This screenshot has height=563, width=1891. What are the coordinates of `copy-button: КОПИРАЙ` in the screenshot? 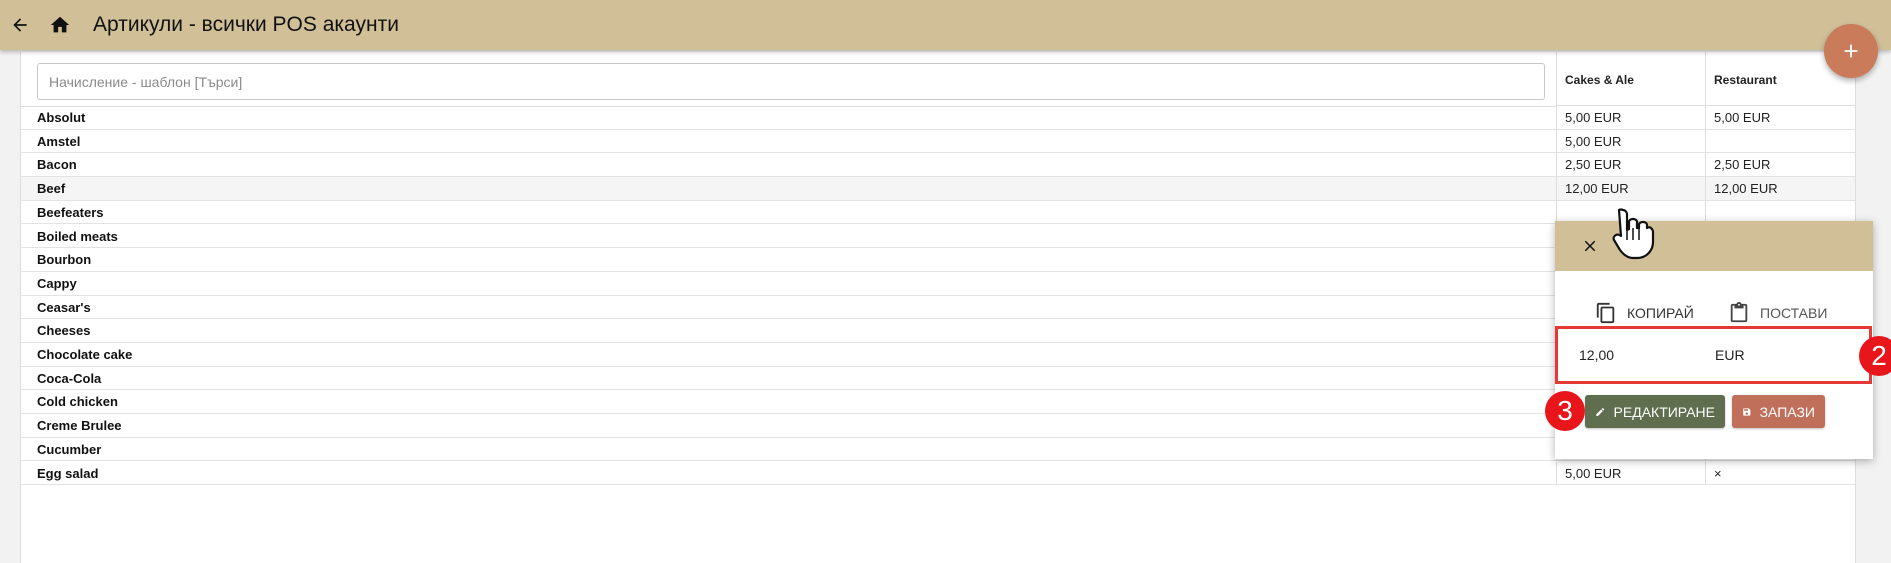 It's located at (1644, 313).